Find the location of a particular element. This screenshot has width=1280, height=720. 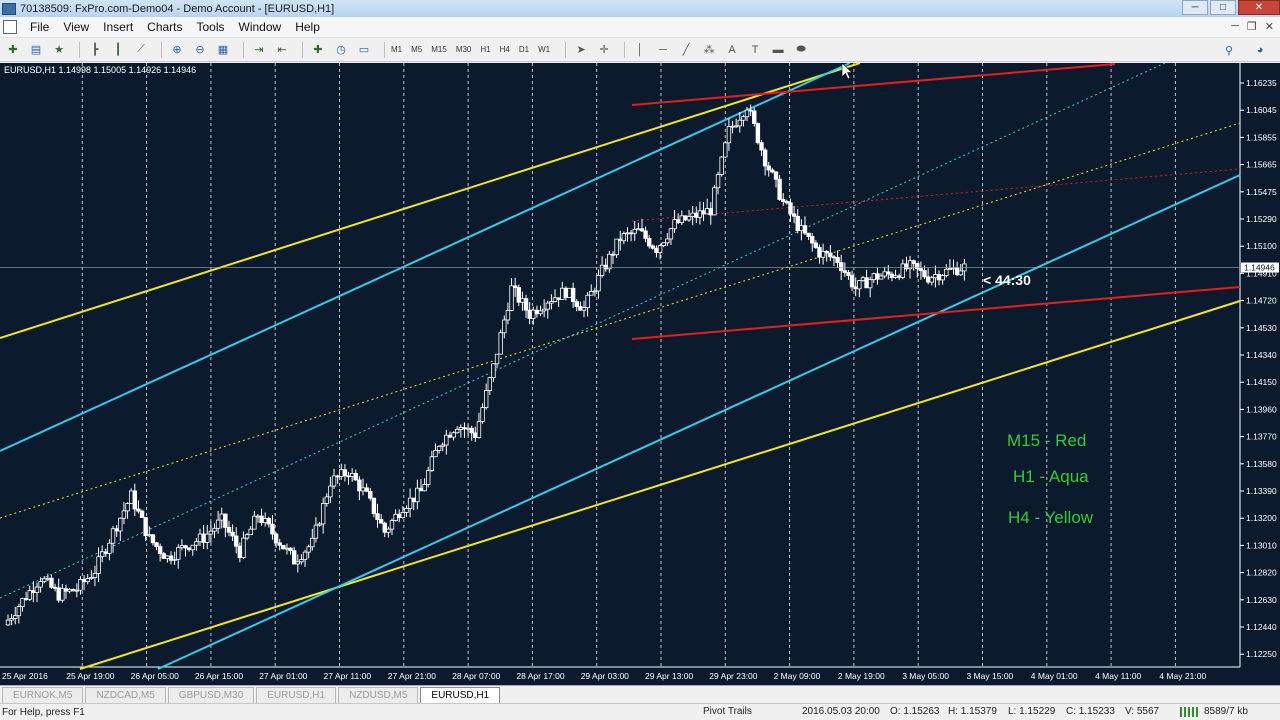

zoom-out-icon: ⊖ is located at coordinates (200, 50).